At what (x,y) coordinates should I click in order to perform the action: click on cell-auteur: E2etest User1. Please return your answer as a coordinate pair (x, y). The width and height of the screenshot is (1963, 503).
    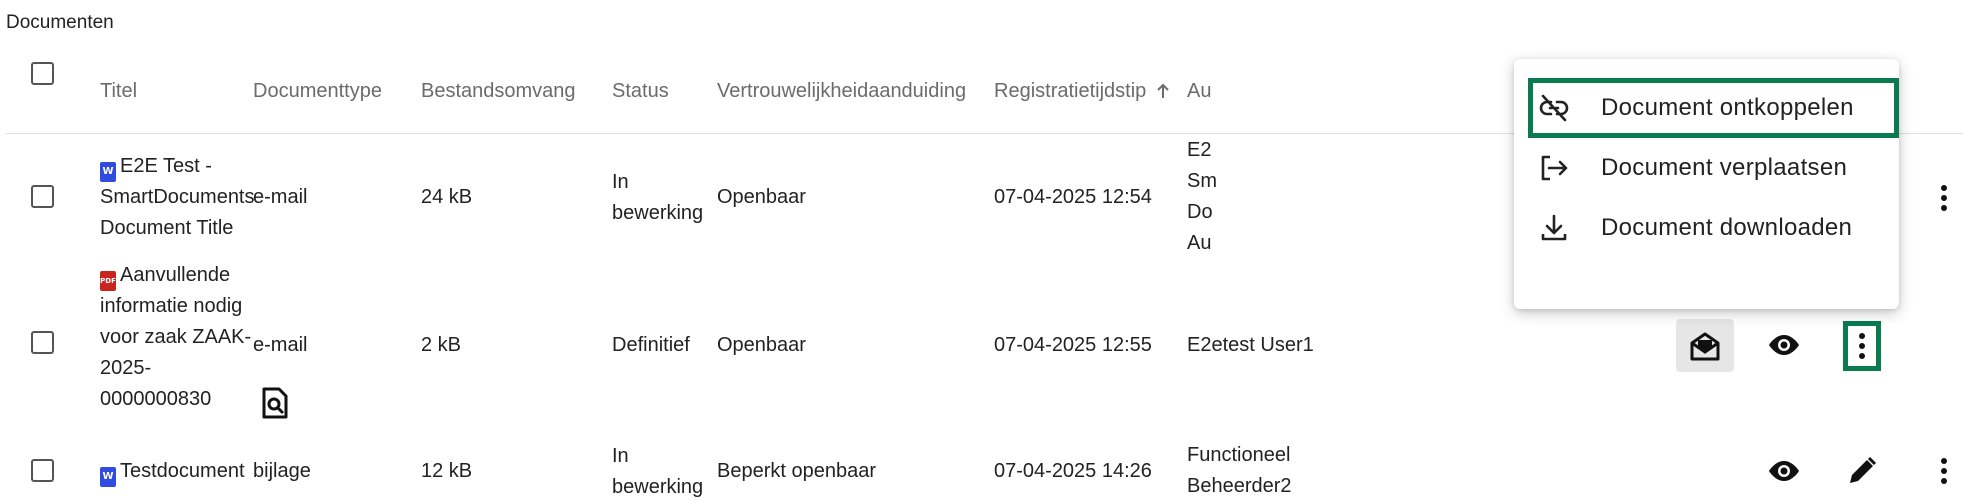
    Looking at the image, I should click on (1250, 345).